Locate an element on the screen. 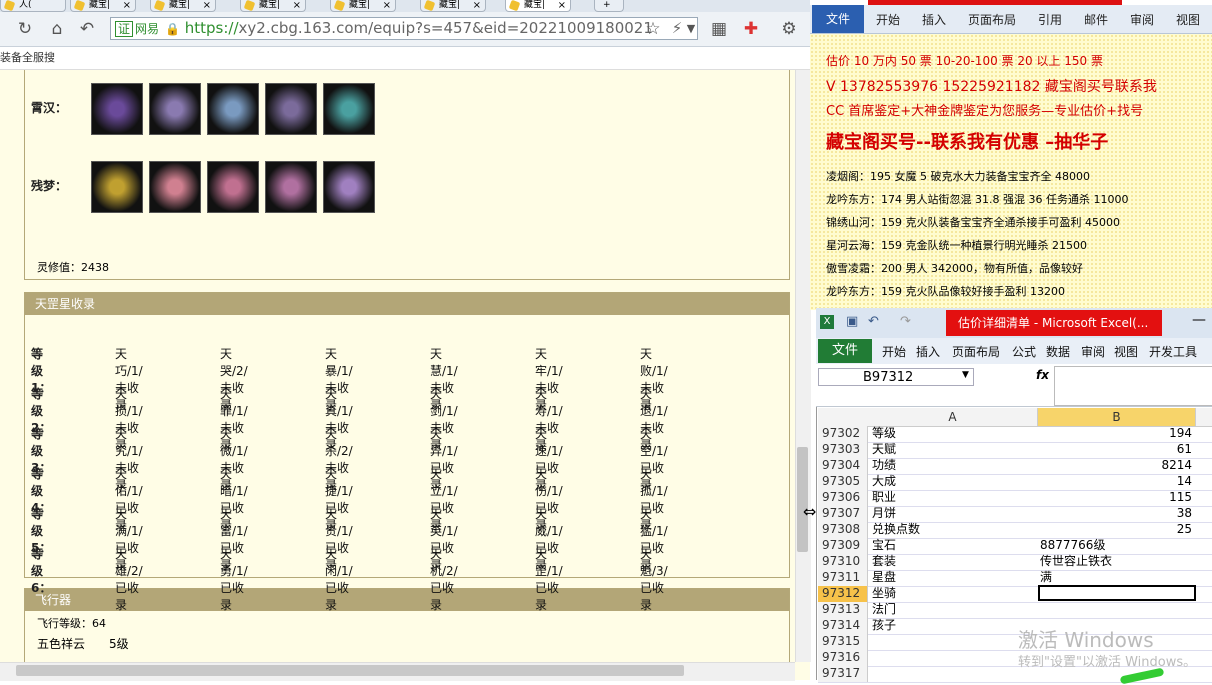 The image size is (1212, 685). cell-b: 194 is located at coordinates (1116, 434).